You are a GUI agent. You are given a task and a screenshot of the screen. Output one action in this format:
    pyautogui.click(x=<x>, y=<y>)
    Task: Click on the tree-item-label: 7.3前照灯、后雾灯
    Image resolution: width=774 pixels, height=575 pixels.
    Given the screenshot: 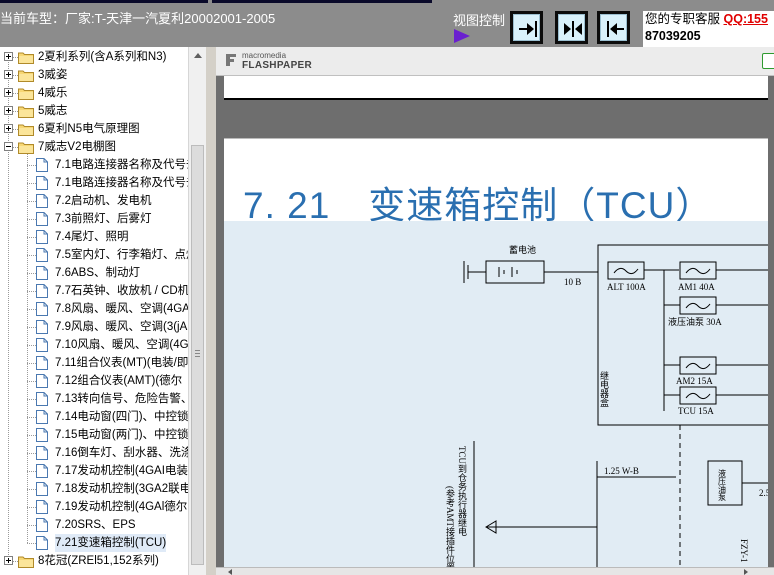 What is the action you would take?
    pyautogui.click(x=103, y=219)
    